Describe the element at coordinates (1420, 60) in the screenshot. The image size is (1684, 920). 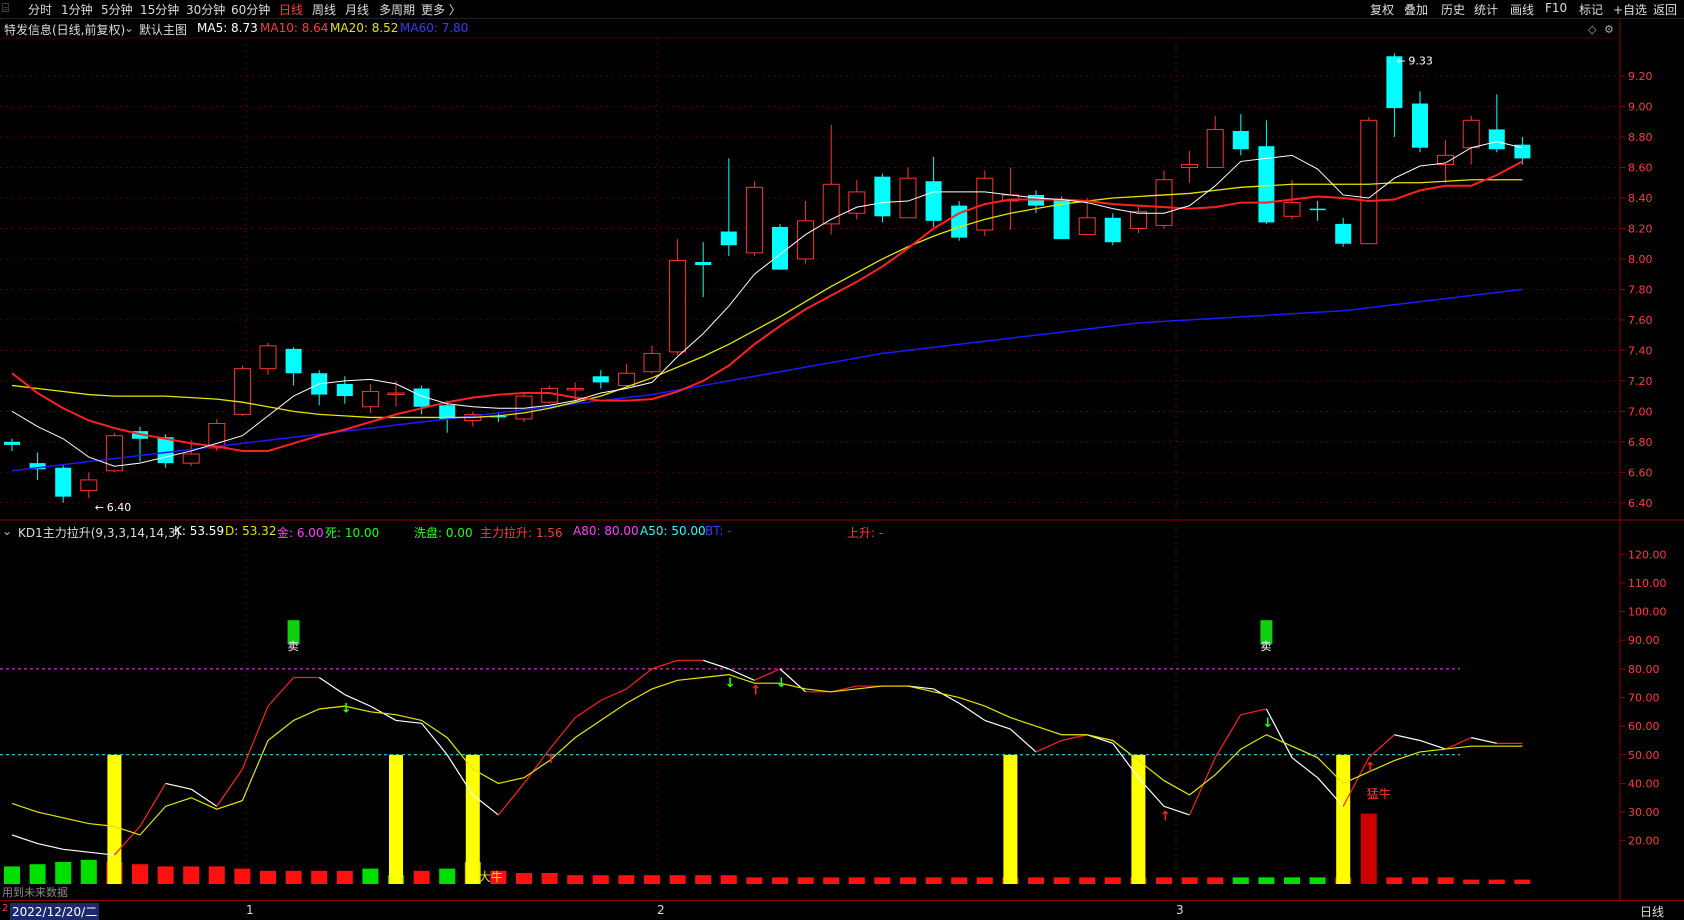
I see `high-price-label: 9.33` at that location.